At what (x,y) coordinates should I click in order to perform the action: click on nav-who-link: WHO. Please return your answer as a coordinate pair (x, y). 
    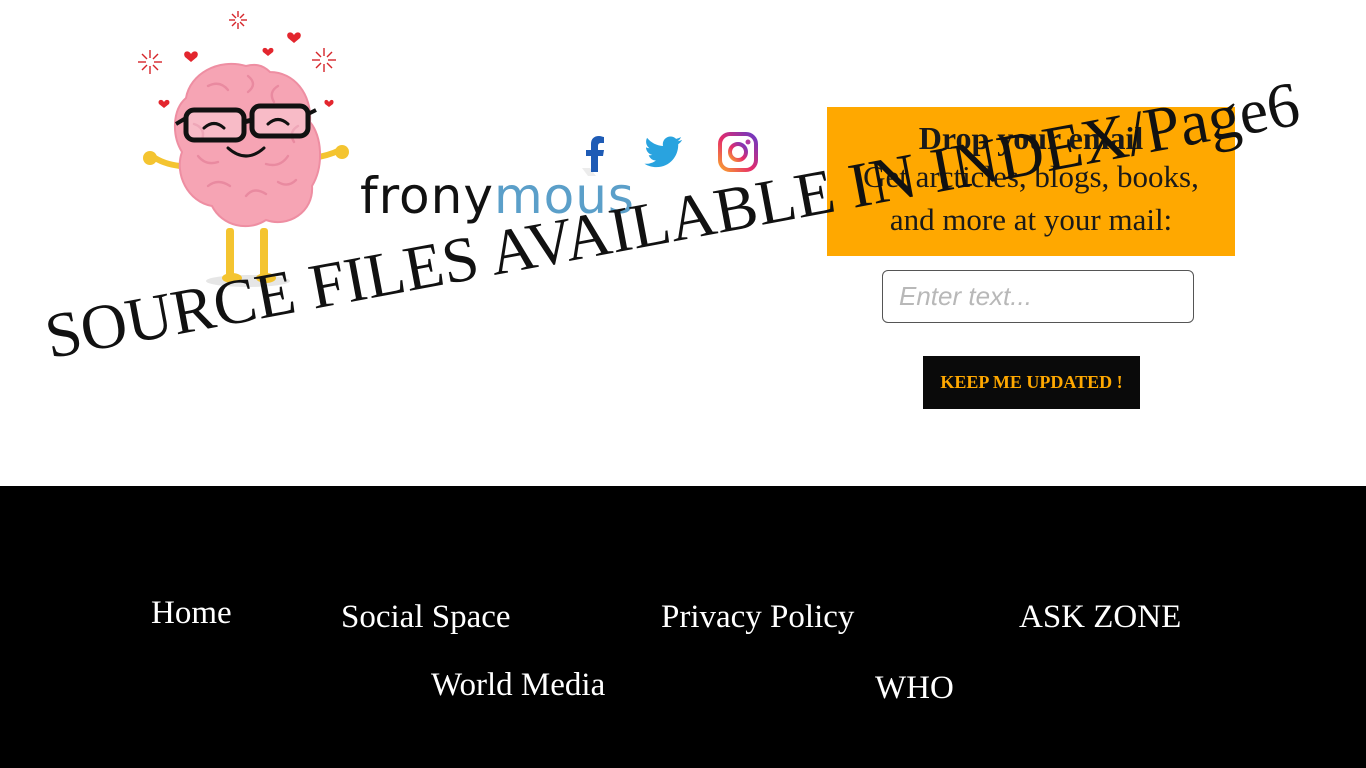
    Looking at the image, I should click on (914, 688).